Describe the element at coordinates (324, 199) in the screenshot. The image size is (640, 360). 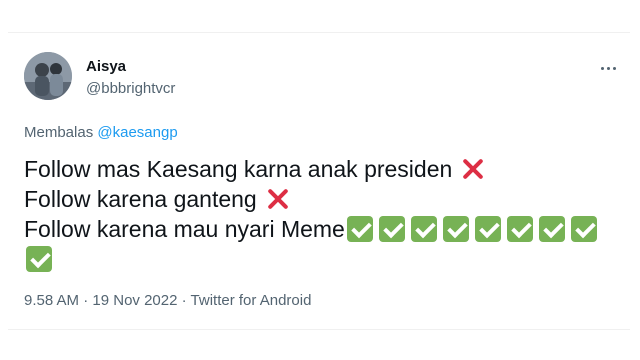
I see `tweet-line-2: Follow karena ganteng` at that location.